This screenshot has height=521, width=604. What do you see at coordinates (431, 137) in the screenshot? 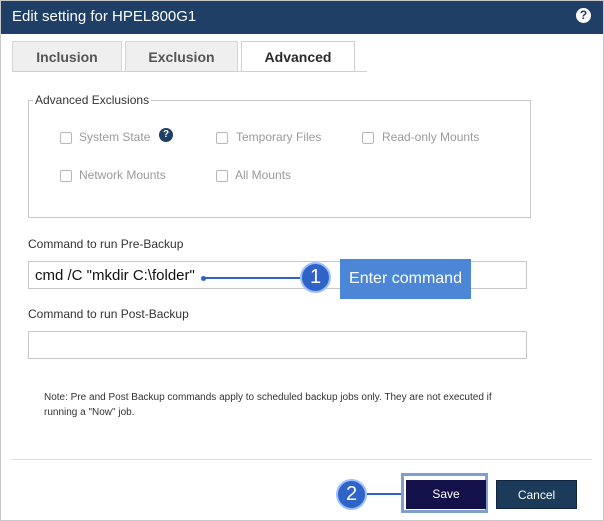
I see `read-only-mounts-label: Read-only Mounts` at bounding box center [431, 137].